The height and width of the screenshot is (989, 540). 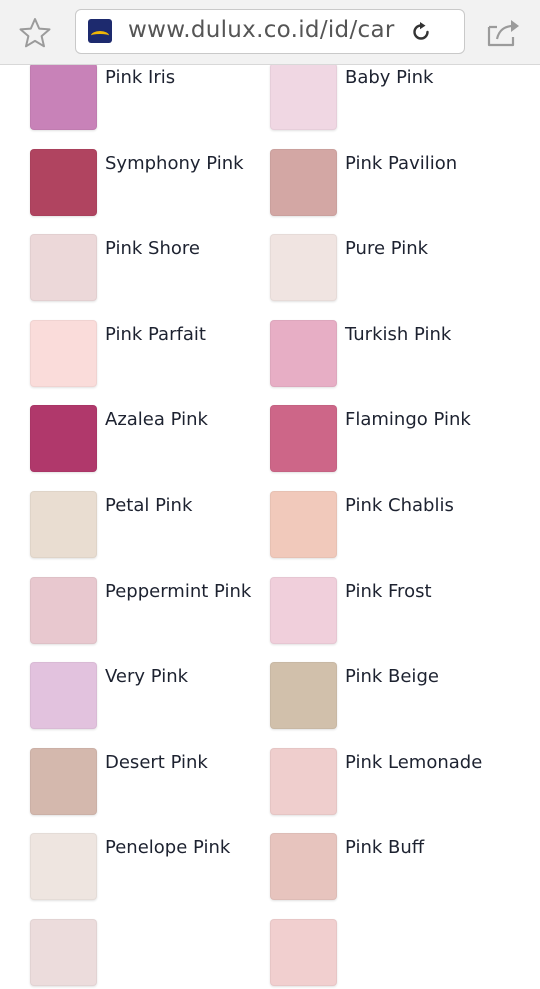 What do you see at coordinates (392, 676) in the screenshot?
I see `color-name: Pink Beige` at bounding box center [392, 676].